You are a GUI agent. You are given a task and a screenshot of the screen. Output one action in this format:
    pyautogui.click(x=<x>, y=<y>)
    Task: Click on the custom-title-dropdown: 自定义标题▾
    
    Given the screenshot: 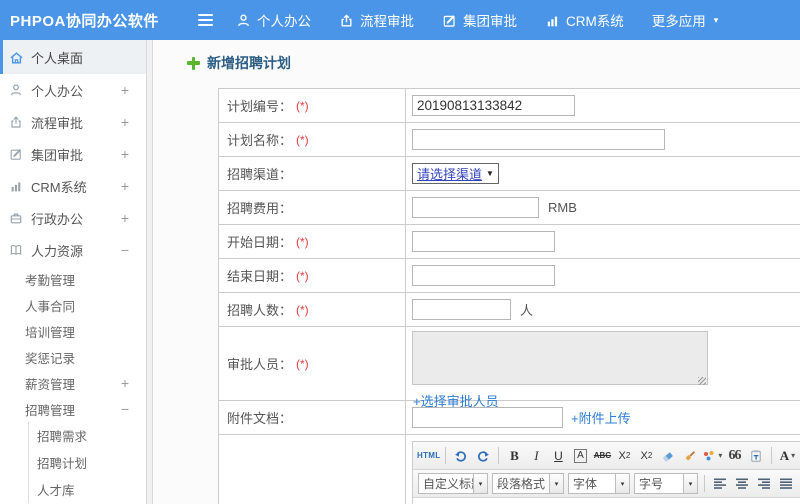 What is the action you would take?
    pyautogui.click(x=453, y=483)
    